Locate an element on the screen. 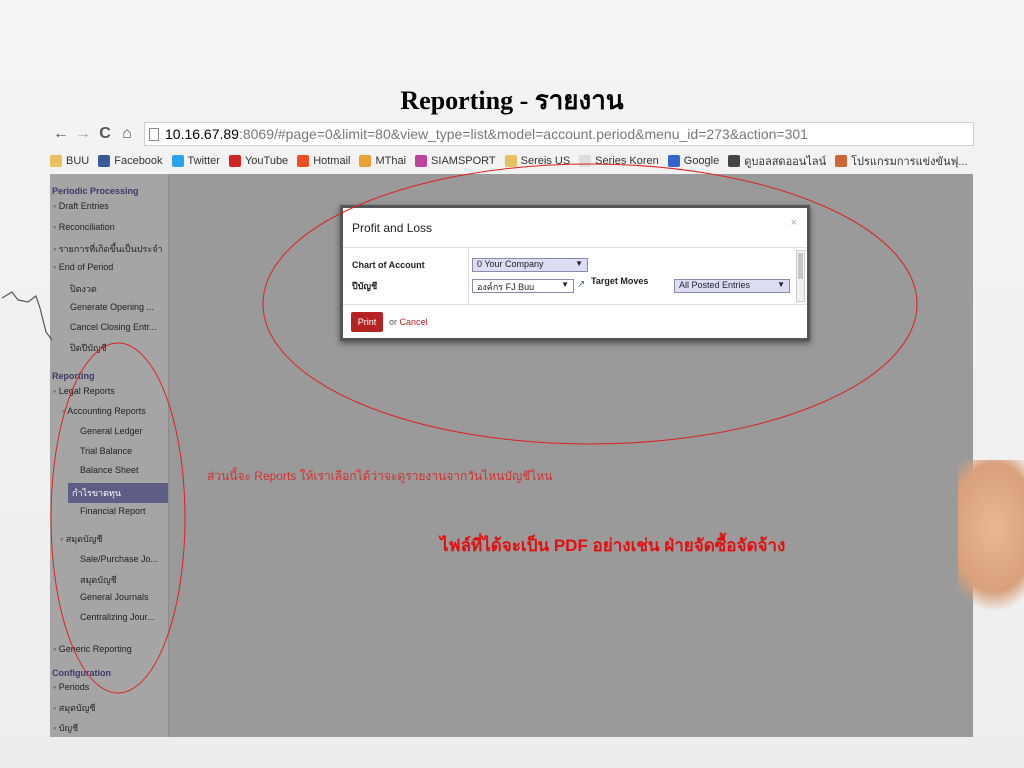  sidebar-item-close-fiscal: ปิดปีบัญชี is located at coordinates (88, 348).